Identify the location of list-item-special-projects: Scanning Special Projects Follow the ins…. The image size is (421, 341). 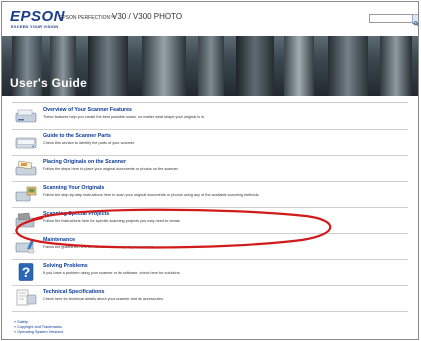
(210, 221).